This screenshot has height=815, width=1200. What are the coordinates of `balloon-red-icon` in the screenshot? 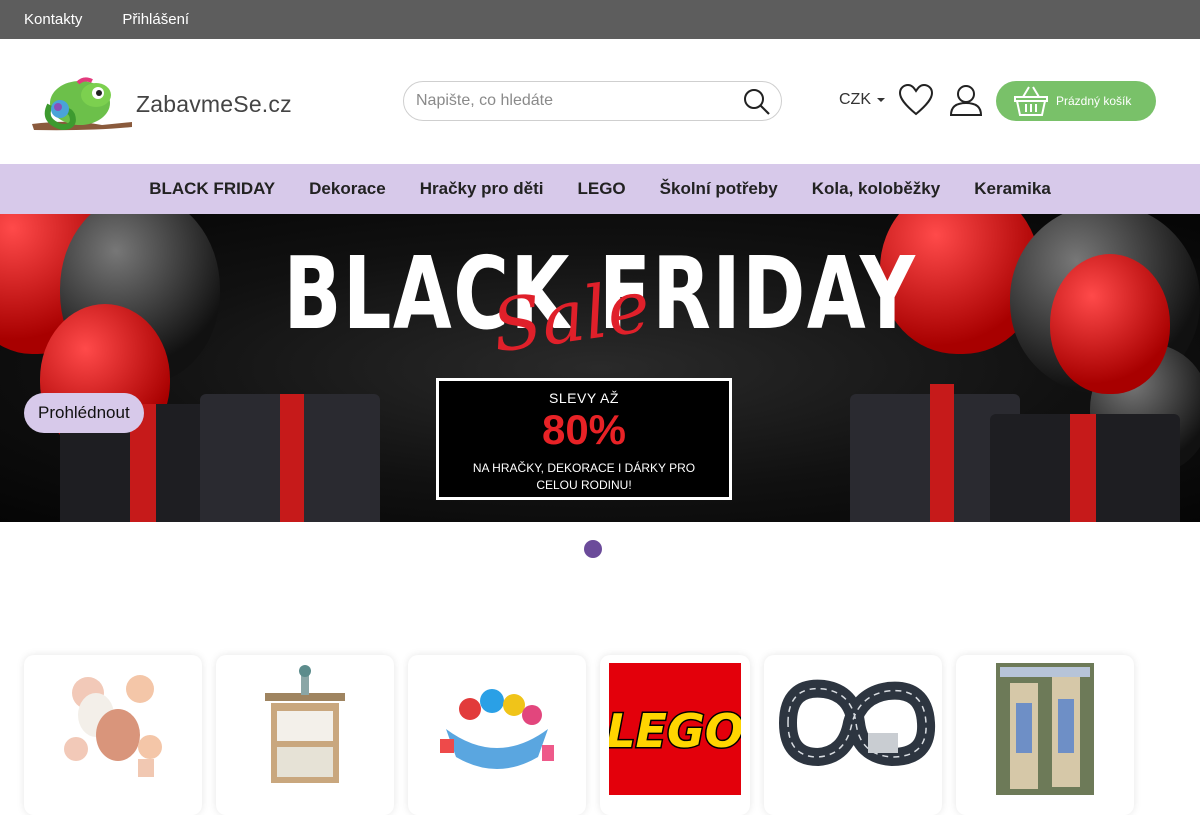 It's located at (1110, 324).